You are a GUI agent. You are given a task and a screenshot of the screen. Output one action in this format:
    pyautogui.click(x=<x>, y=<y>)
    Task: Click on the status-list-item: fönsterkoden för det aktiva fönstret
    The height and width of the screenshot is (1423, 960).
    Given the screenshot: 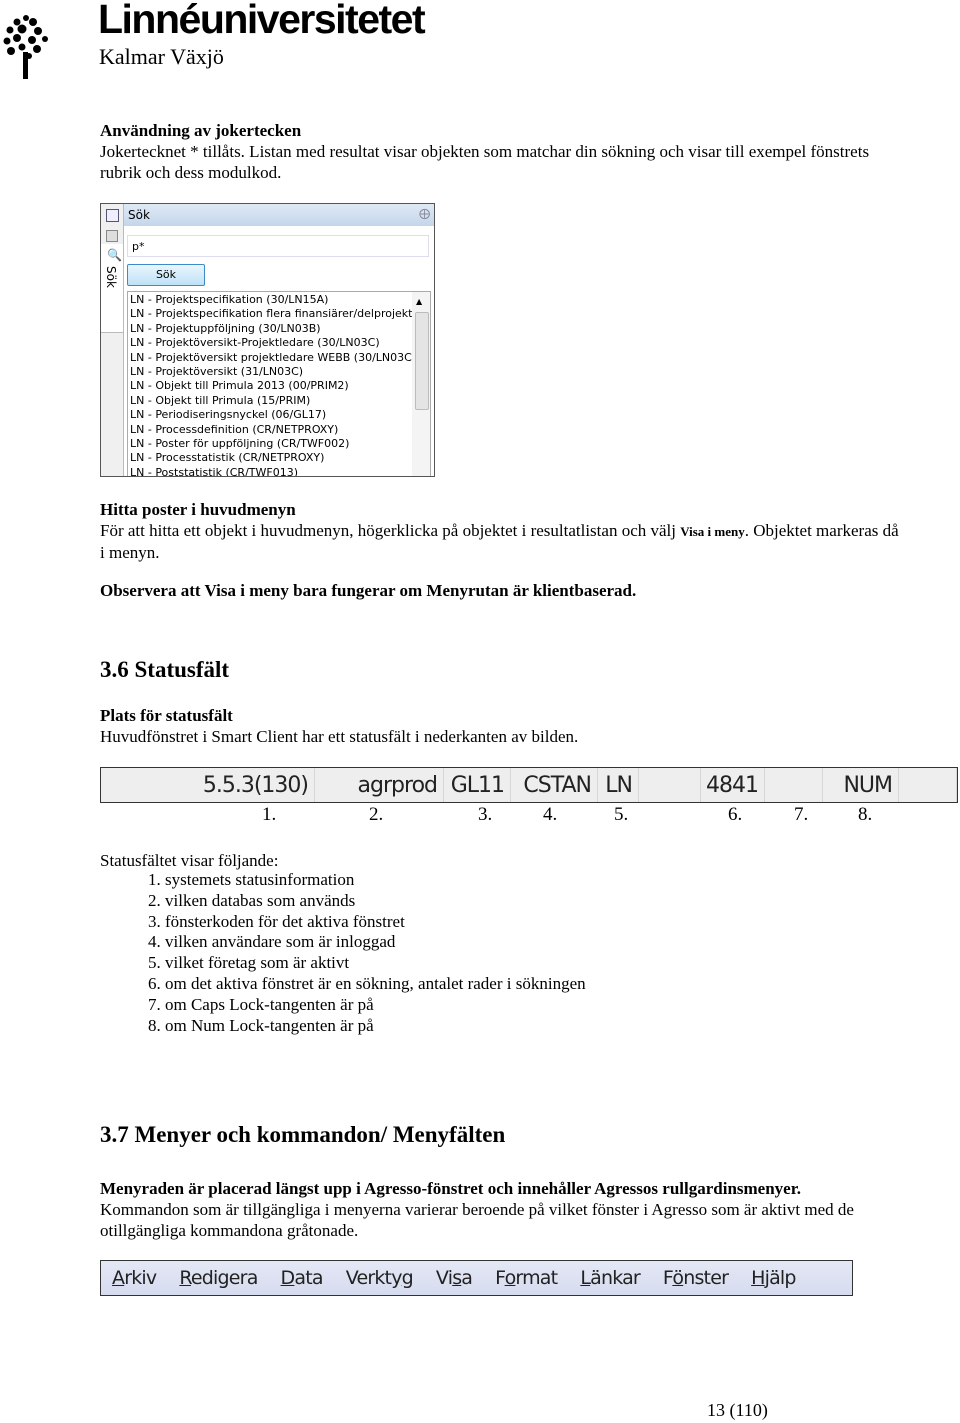 What is the action you would take?
    pyautogui.click(x=375, y=922)
    